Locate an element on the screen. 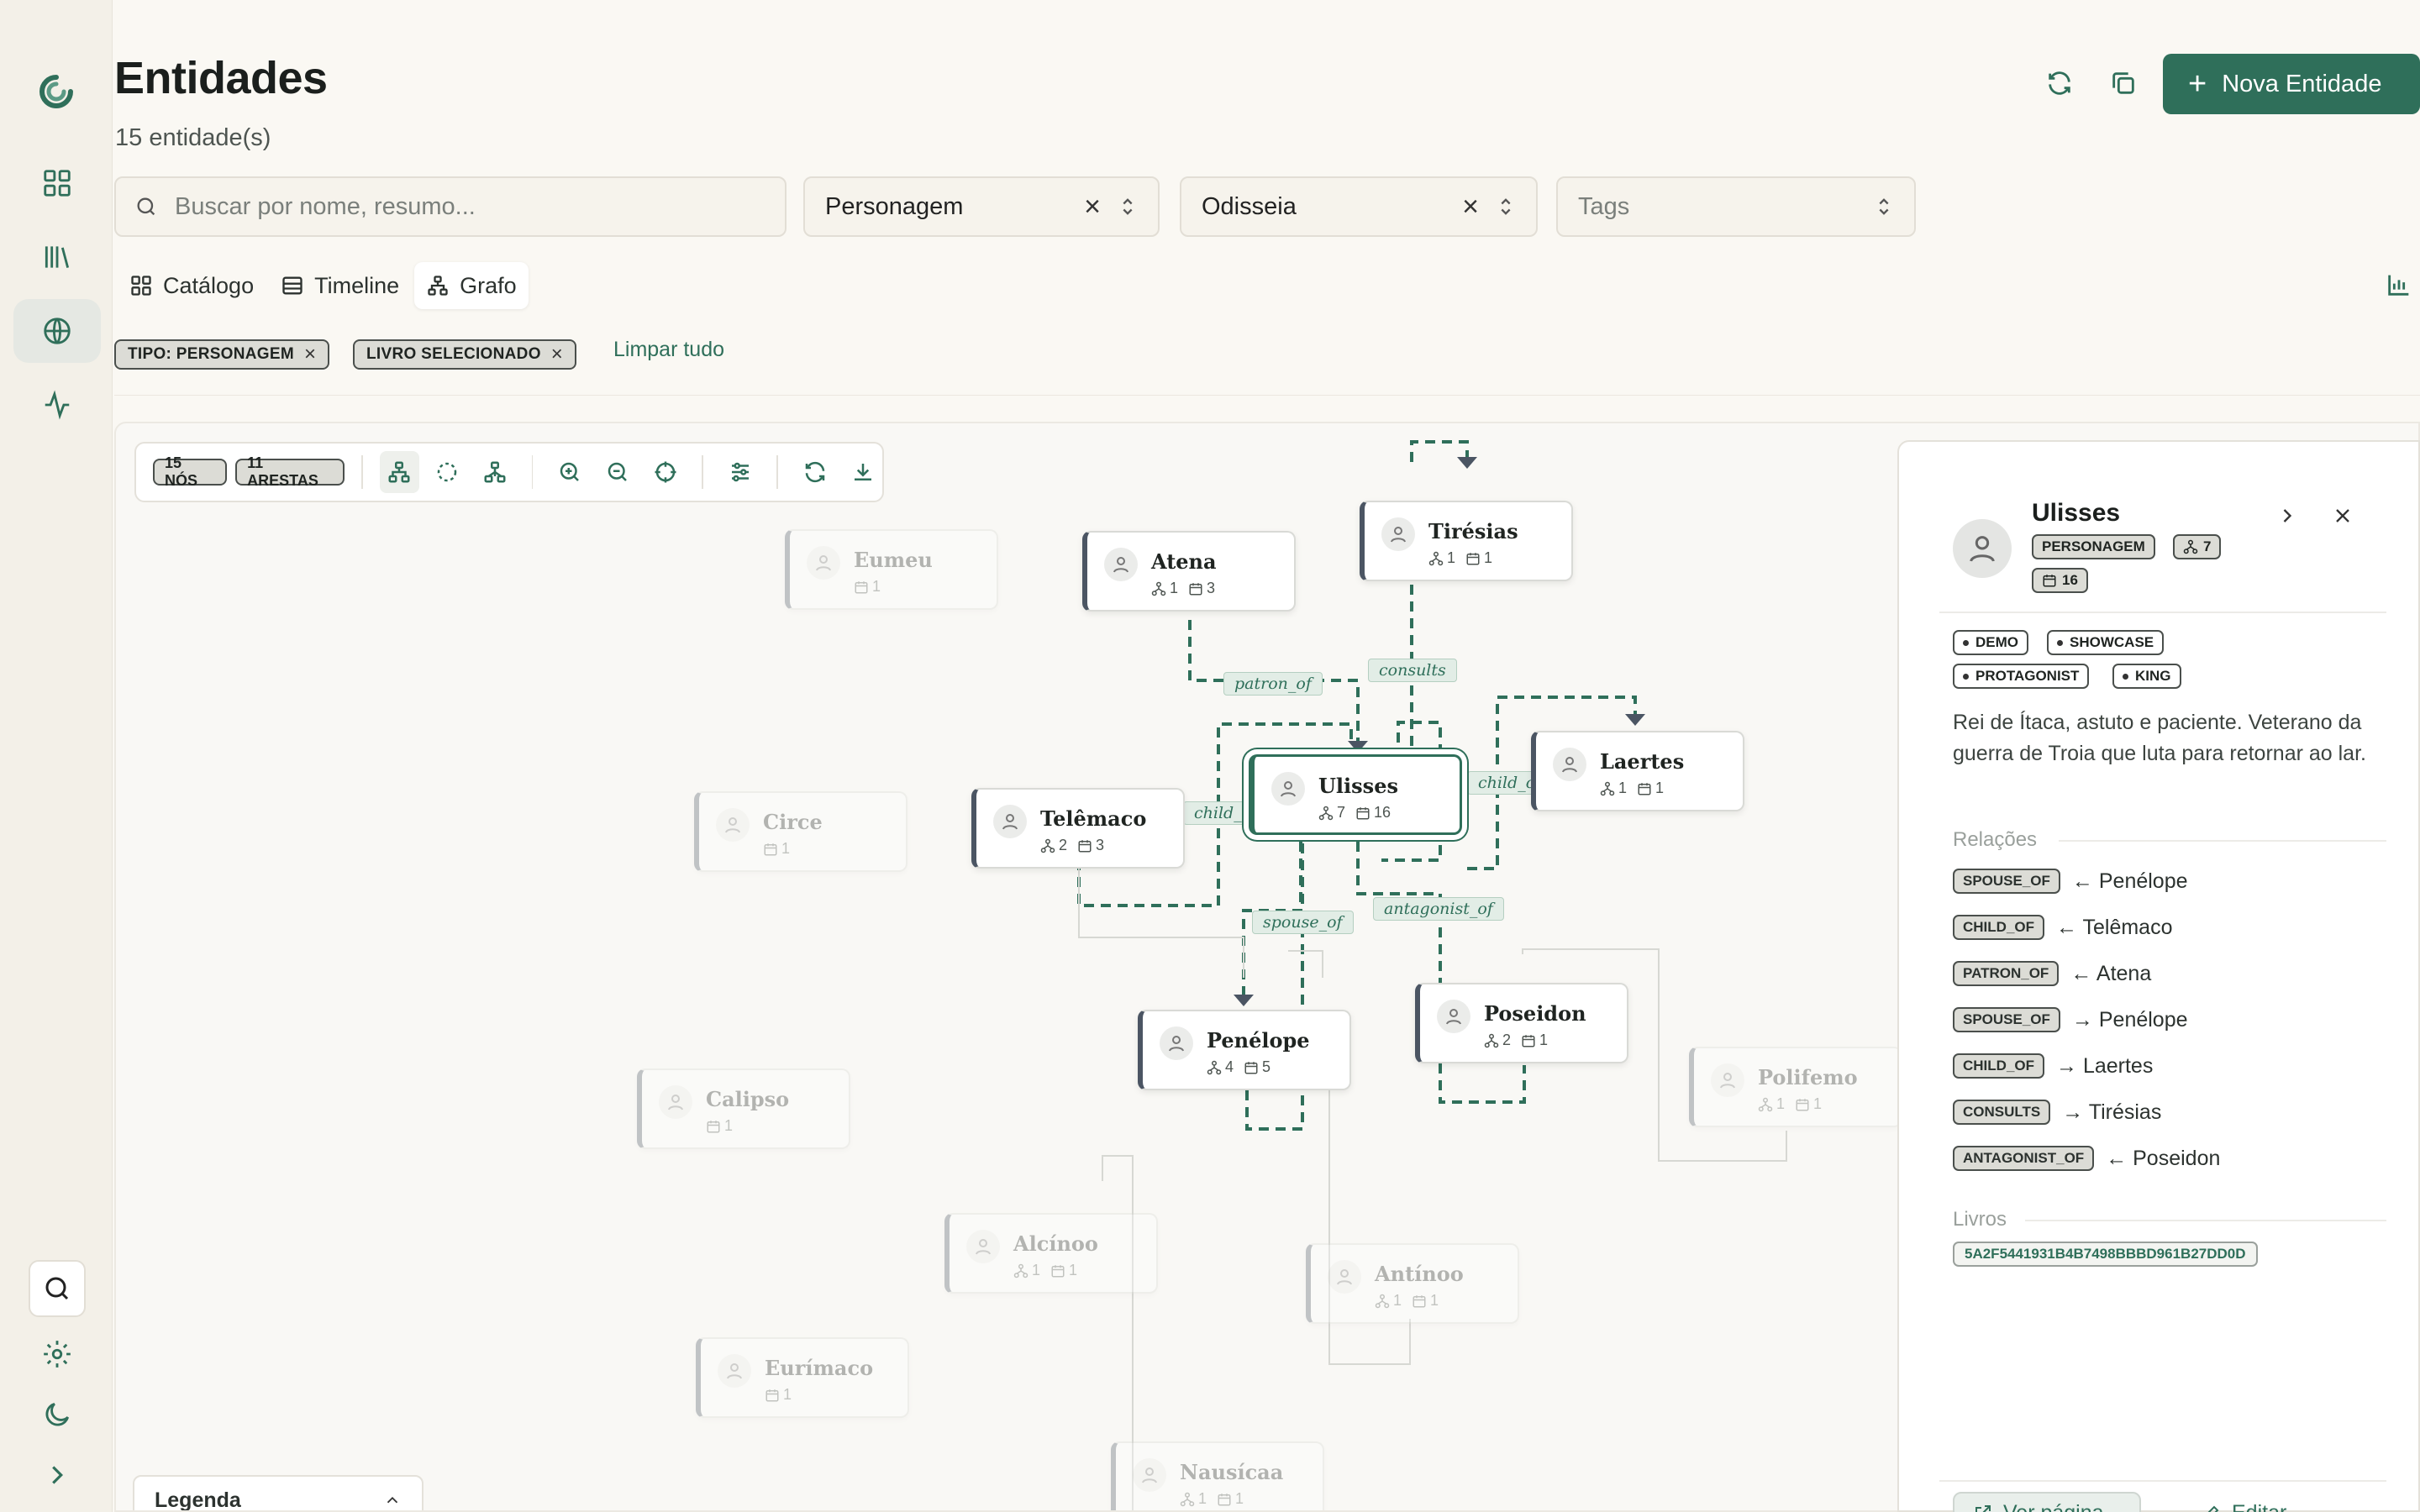 This screenshot has height=1512, width=2420. book-select-value: Odisseia is located at coordinates (1249, 206).